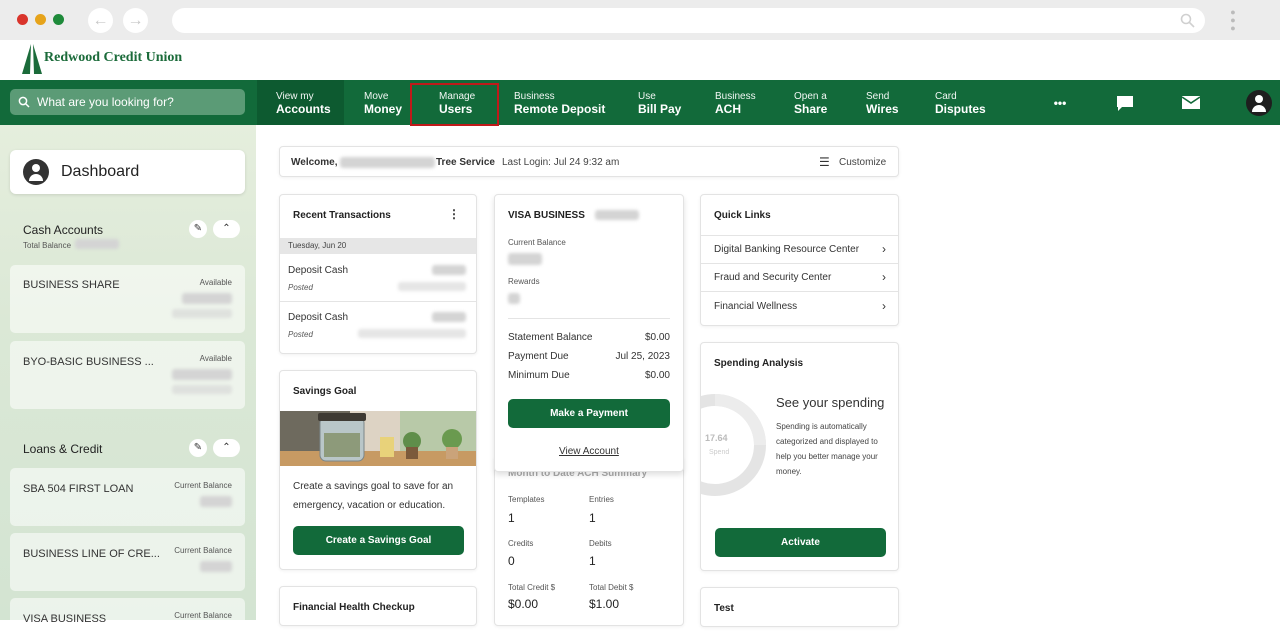  Describe the element at coordinates (317, 245) in the screenshot. I see `transaction-date-label: Tuesday, Jun 20` at that location.